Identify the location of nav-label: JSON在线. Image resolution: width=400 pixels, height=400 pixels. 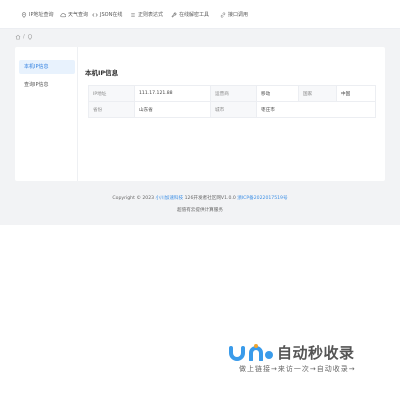
(111, 15).